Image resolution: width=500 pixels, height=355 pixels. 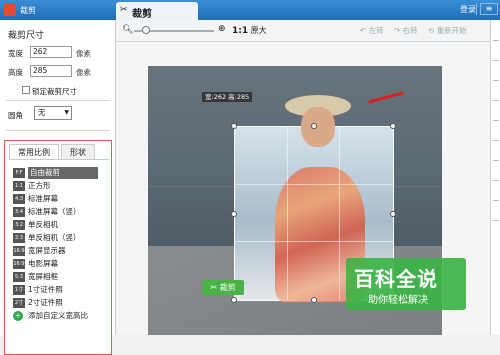 What do you see at coordinates (19, 173) in the screenshot?
I see `ratio-free-icon: F:F` at bounding box center [19, 173].